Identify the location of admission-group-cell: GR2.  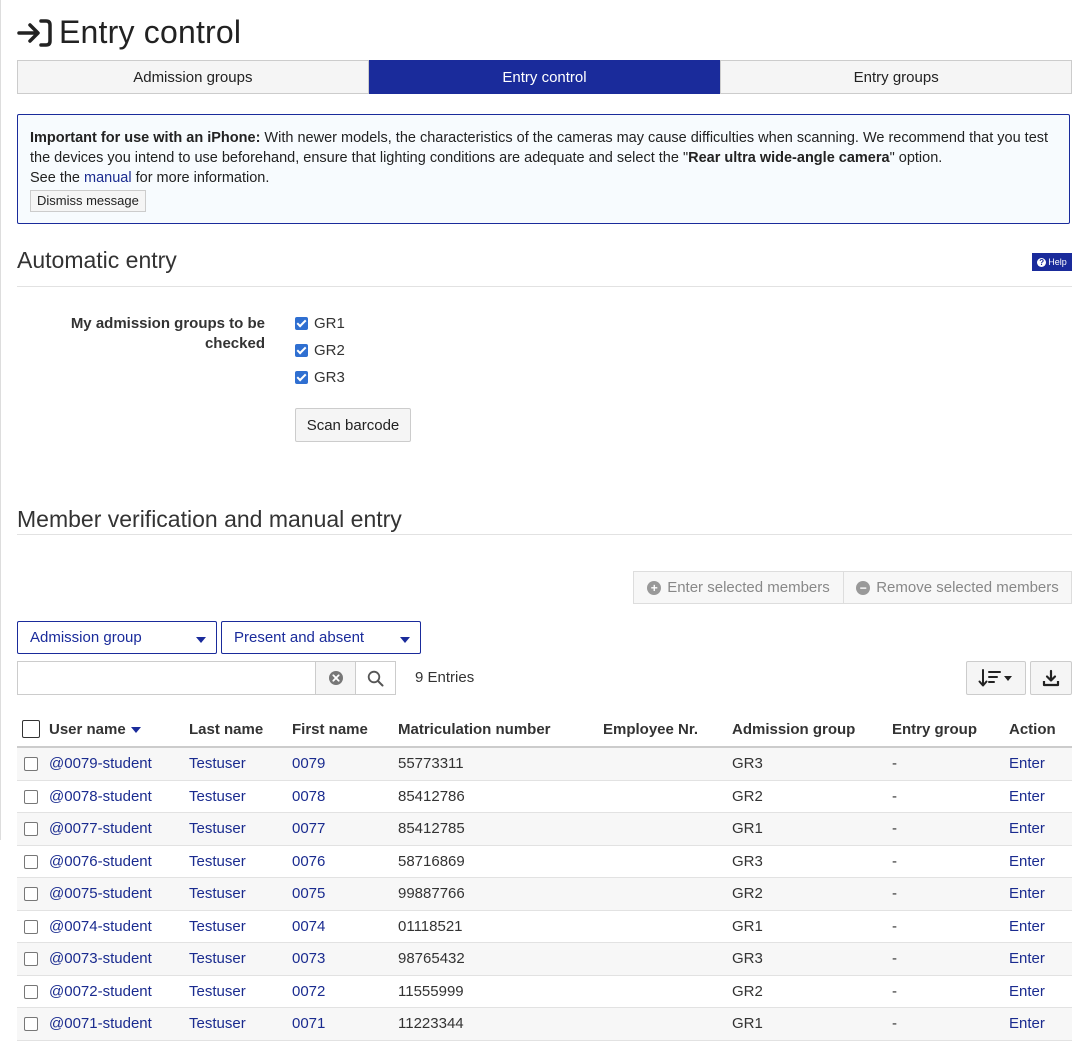
(812, 991).